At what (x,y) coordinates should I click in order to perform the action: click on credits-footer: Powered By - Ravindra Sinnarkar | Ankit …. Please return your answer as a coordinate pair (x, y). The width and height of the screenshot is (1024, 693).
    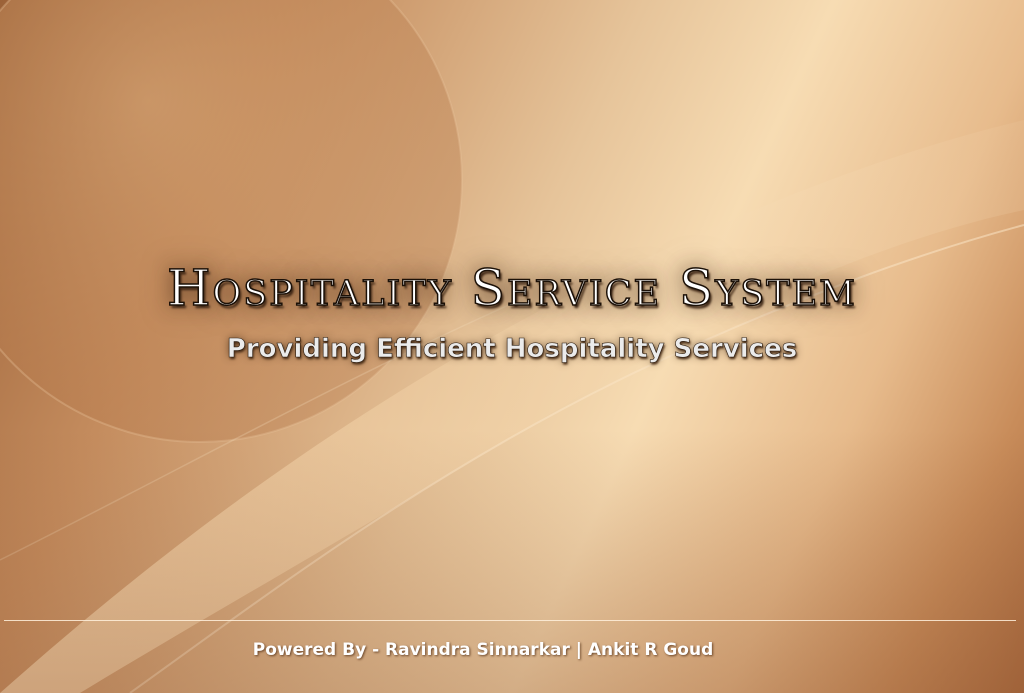
    Looking at the image, I should click on (483, 650).